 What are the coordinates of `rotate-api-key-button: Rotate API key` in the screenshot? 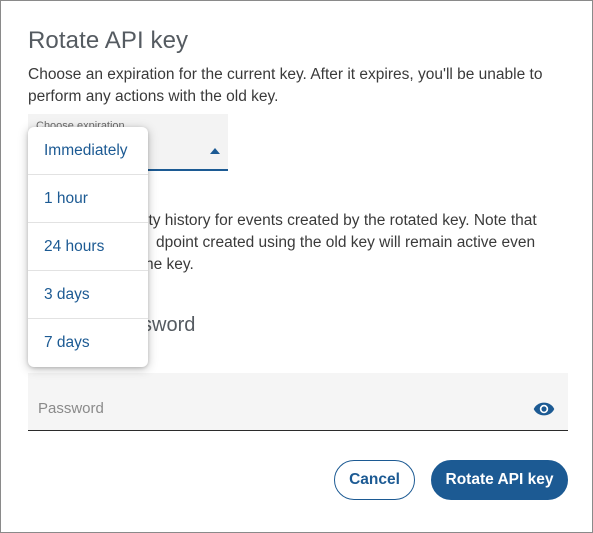 It's located at (499, 480).